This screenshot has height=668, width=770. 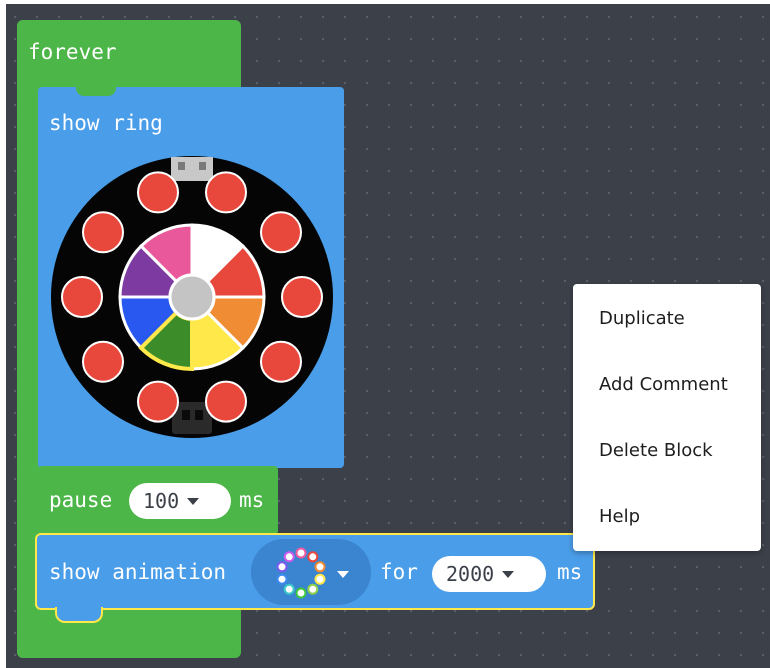 I want to click on for-label: for, so click(x=399, y=572).